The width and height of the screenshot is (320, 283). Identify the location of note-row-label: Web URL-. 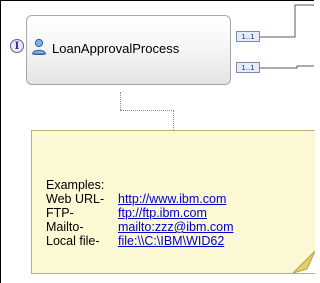
(75, 199).